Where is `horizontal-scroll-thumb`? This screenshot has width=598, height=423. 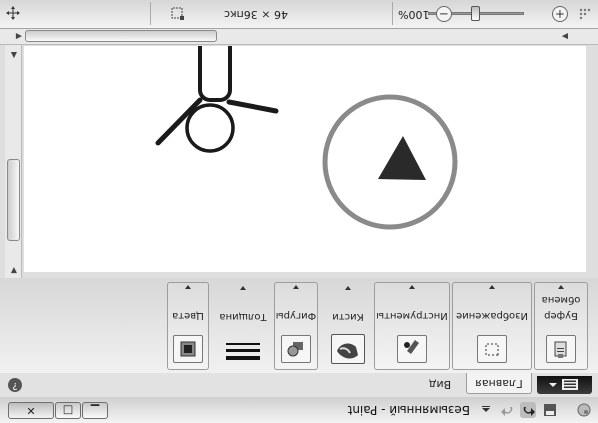
horizontal-scroll-thumb is located at coordinates (121, 36).